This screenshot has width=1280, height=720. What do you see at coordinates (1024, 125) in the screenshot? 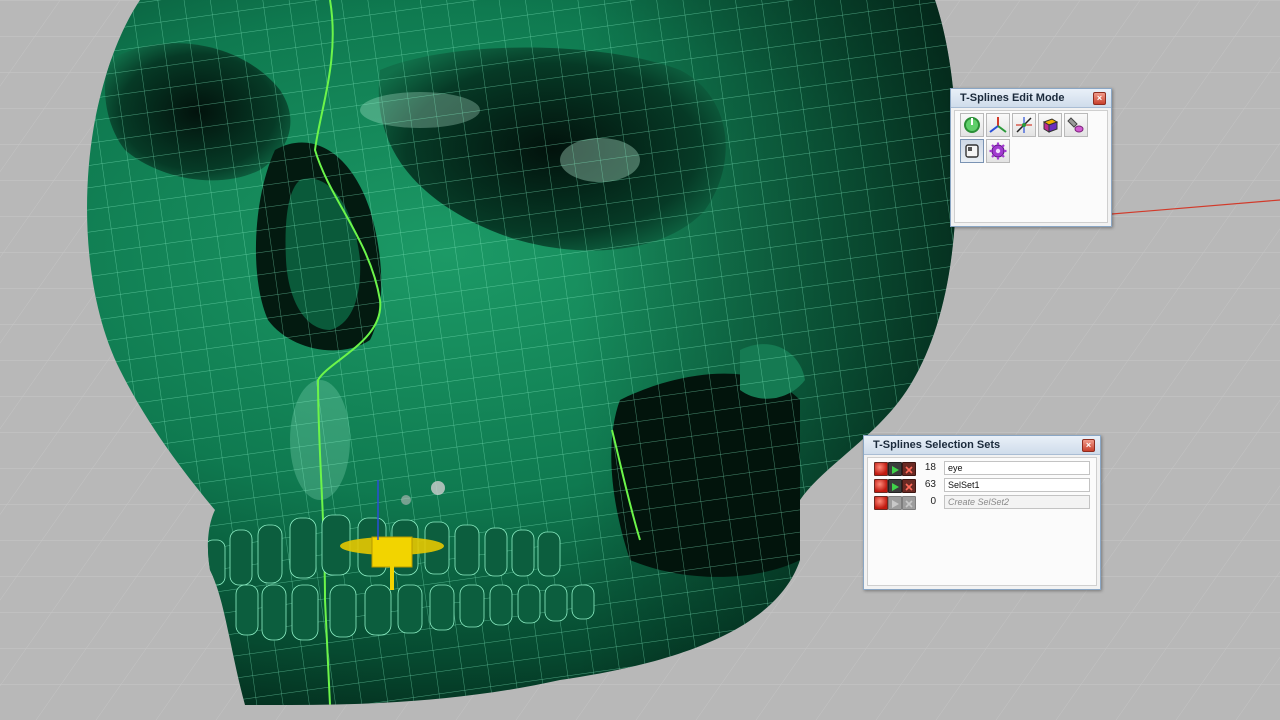
I see `transform-gumball-icon` at bounding box center [1024, 125].